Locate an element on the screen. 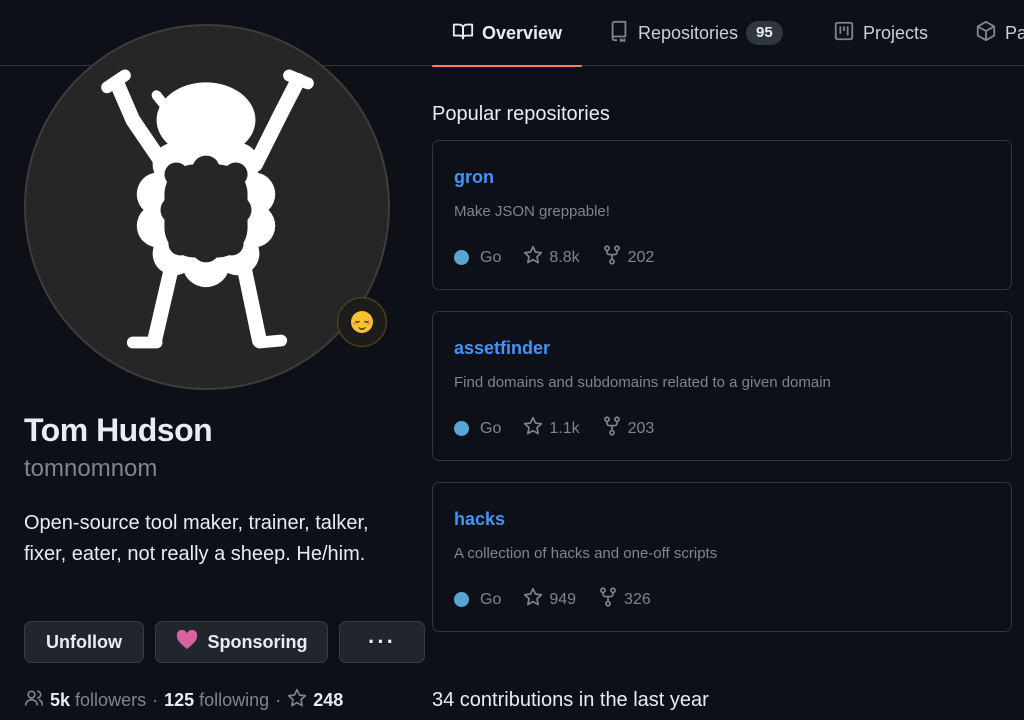  forks-count: 203 is located at coordinates (641, 428).